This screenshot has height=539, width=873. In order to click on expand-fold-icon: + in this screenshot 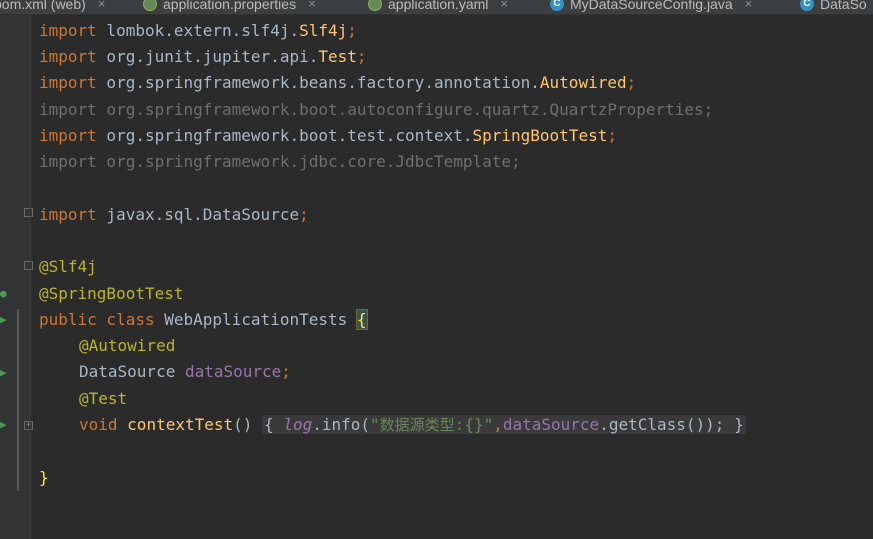, I will do `click(28, 425)`.